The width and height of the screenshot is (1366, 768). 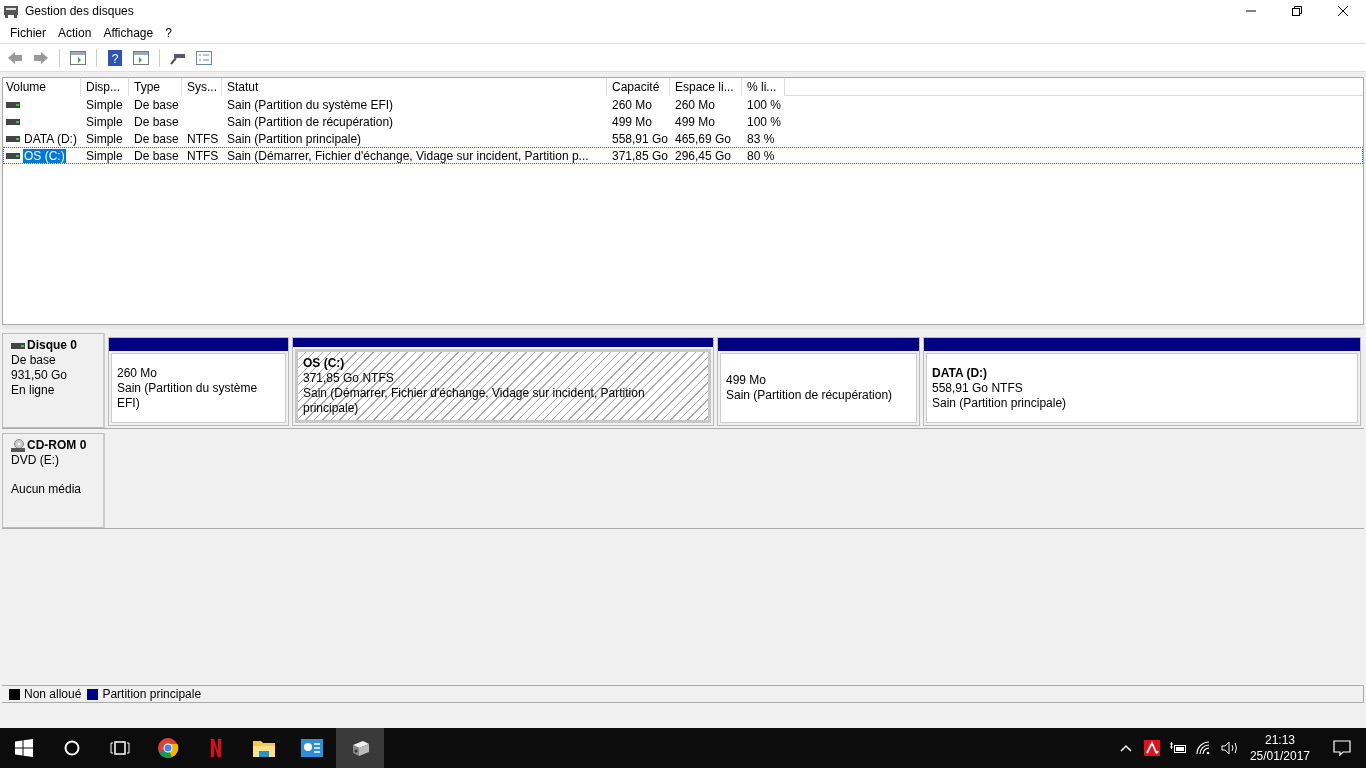 I want to click on partition-block: OS (C:) 371,85 Go NTFS Sain (Démarrer, Fichier d'échange, Vidage sur incident, Partition principale), so click(x=503, y=381).